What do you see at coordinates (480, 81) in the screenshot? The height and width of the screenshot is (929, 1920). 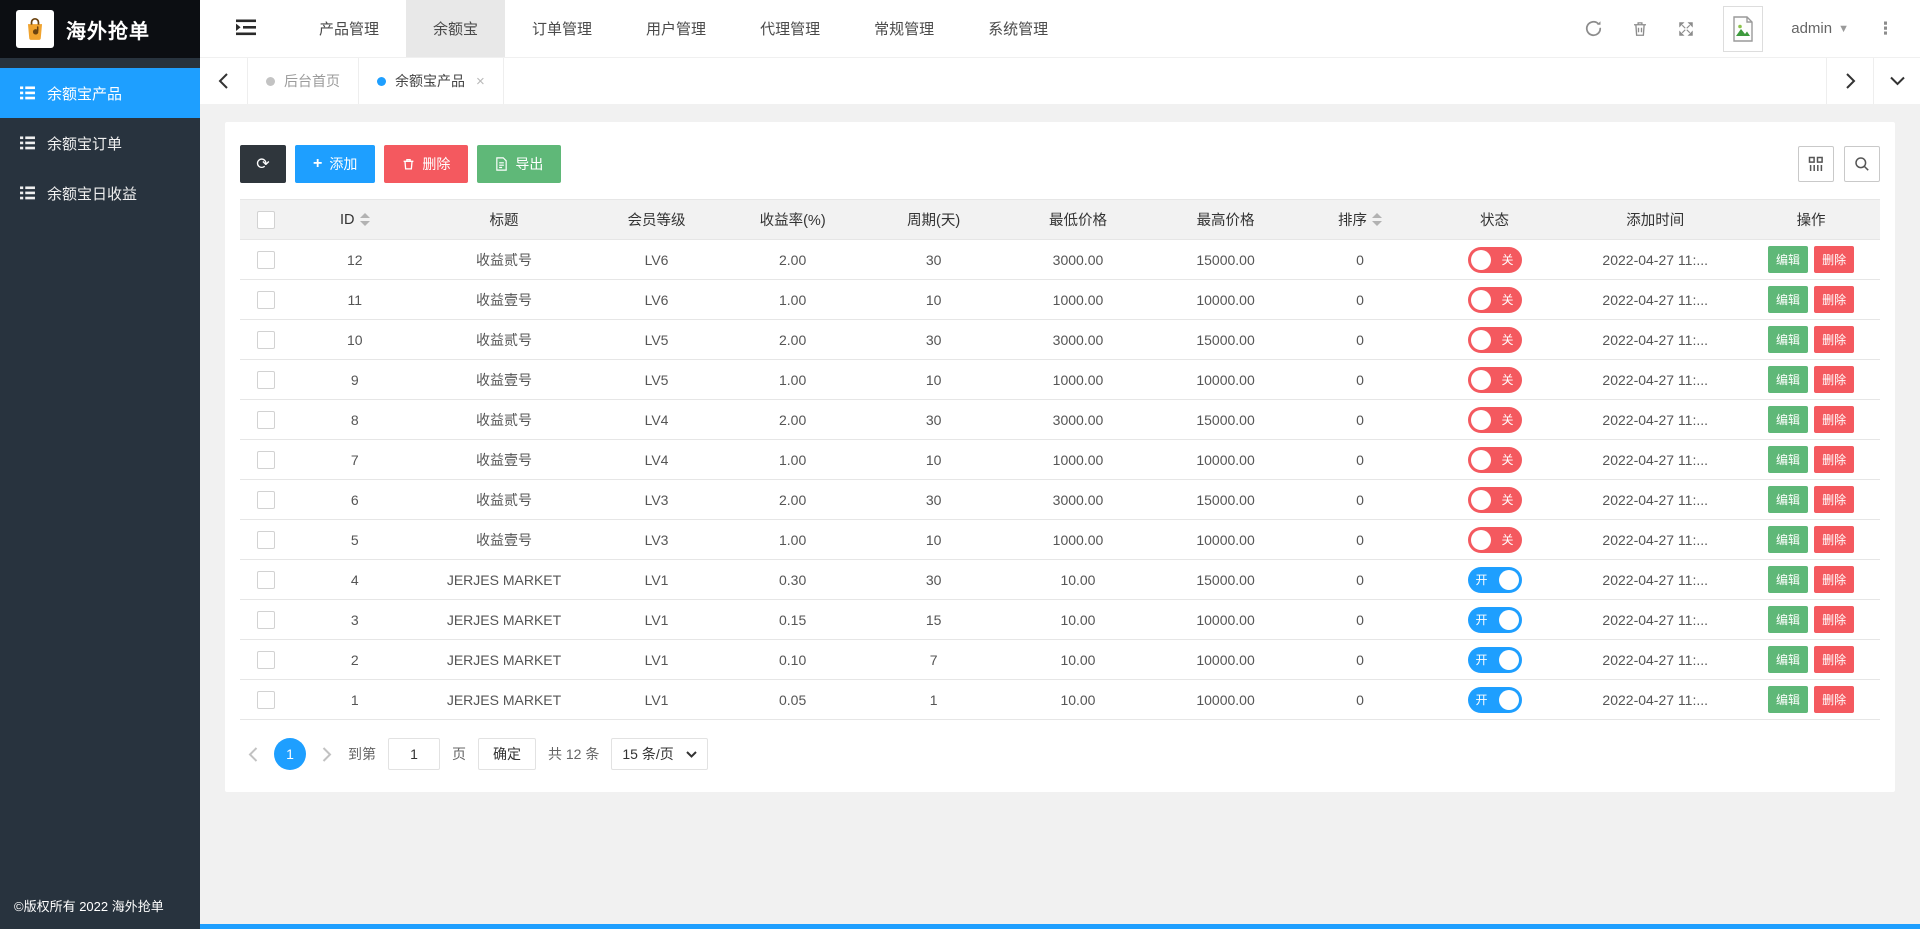 I see `tab-close-icon: ×` at bounding box center [480, 81].